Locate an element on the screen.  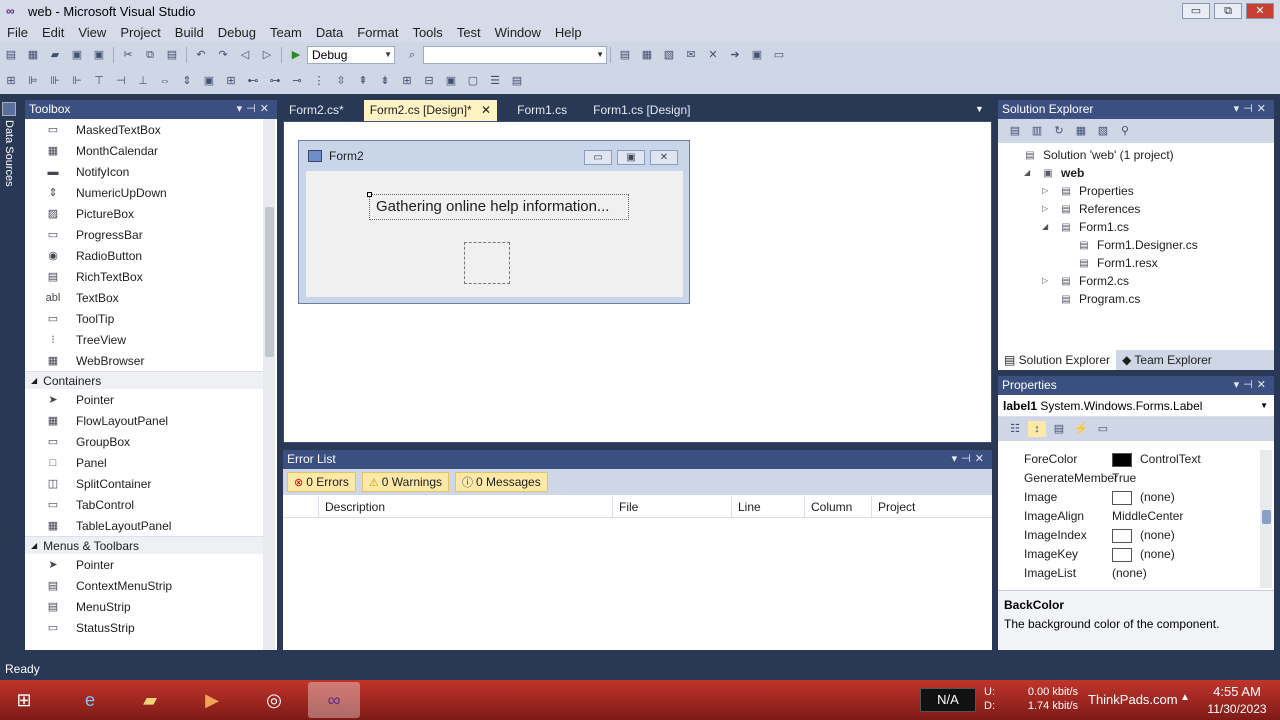
property-row: Image (none) is located at coordinates (1129, 497).